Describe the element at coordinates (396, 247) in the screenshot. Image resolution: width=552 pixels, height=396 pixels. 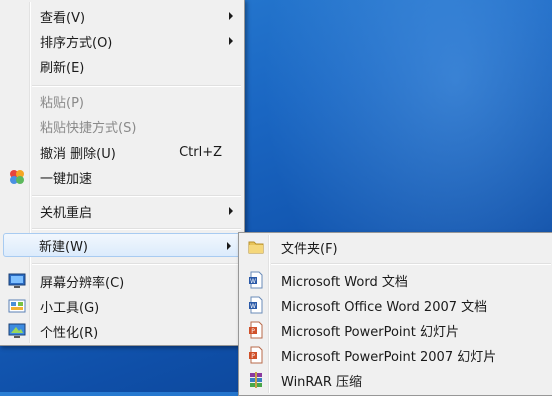
I see `submenu-item-folder: 文件夹(F)` at that location.